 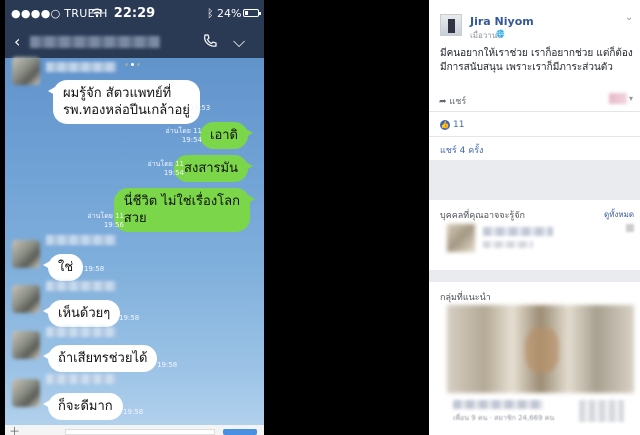 What do you see at coordinates (500, 34) in the screenshot?
I see `globe-icon: 🌐` at bounding box center [500, 34].